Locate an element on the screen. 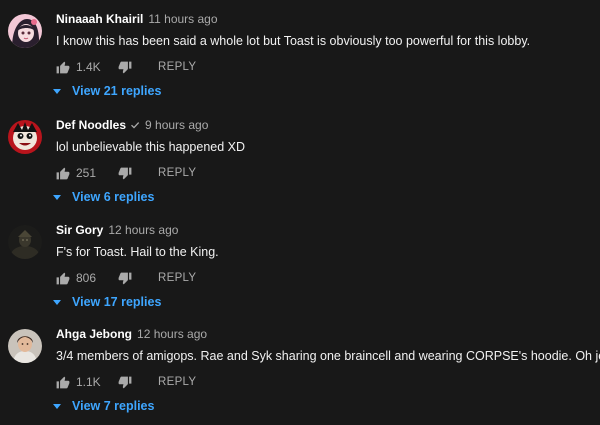 This screenshot has width=600, height=425. comment-time: 9 hours ago is located at coordinates (176, 125).